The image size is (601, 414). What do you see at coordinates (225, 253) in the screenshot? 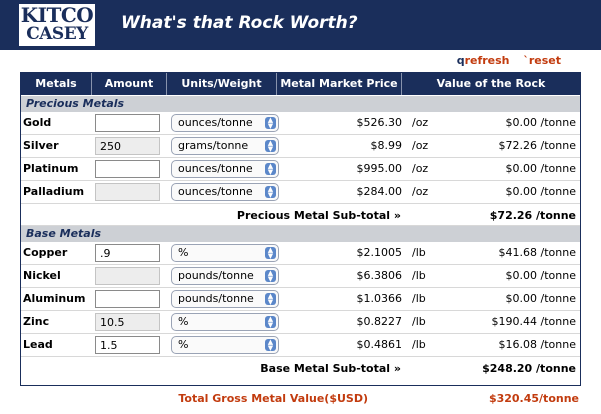
I see `unit-select-copper: % ▲ ▼` at bounding box center [225, 253].